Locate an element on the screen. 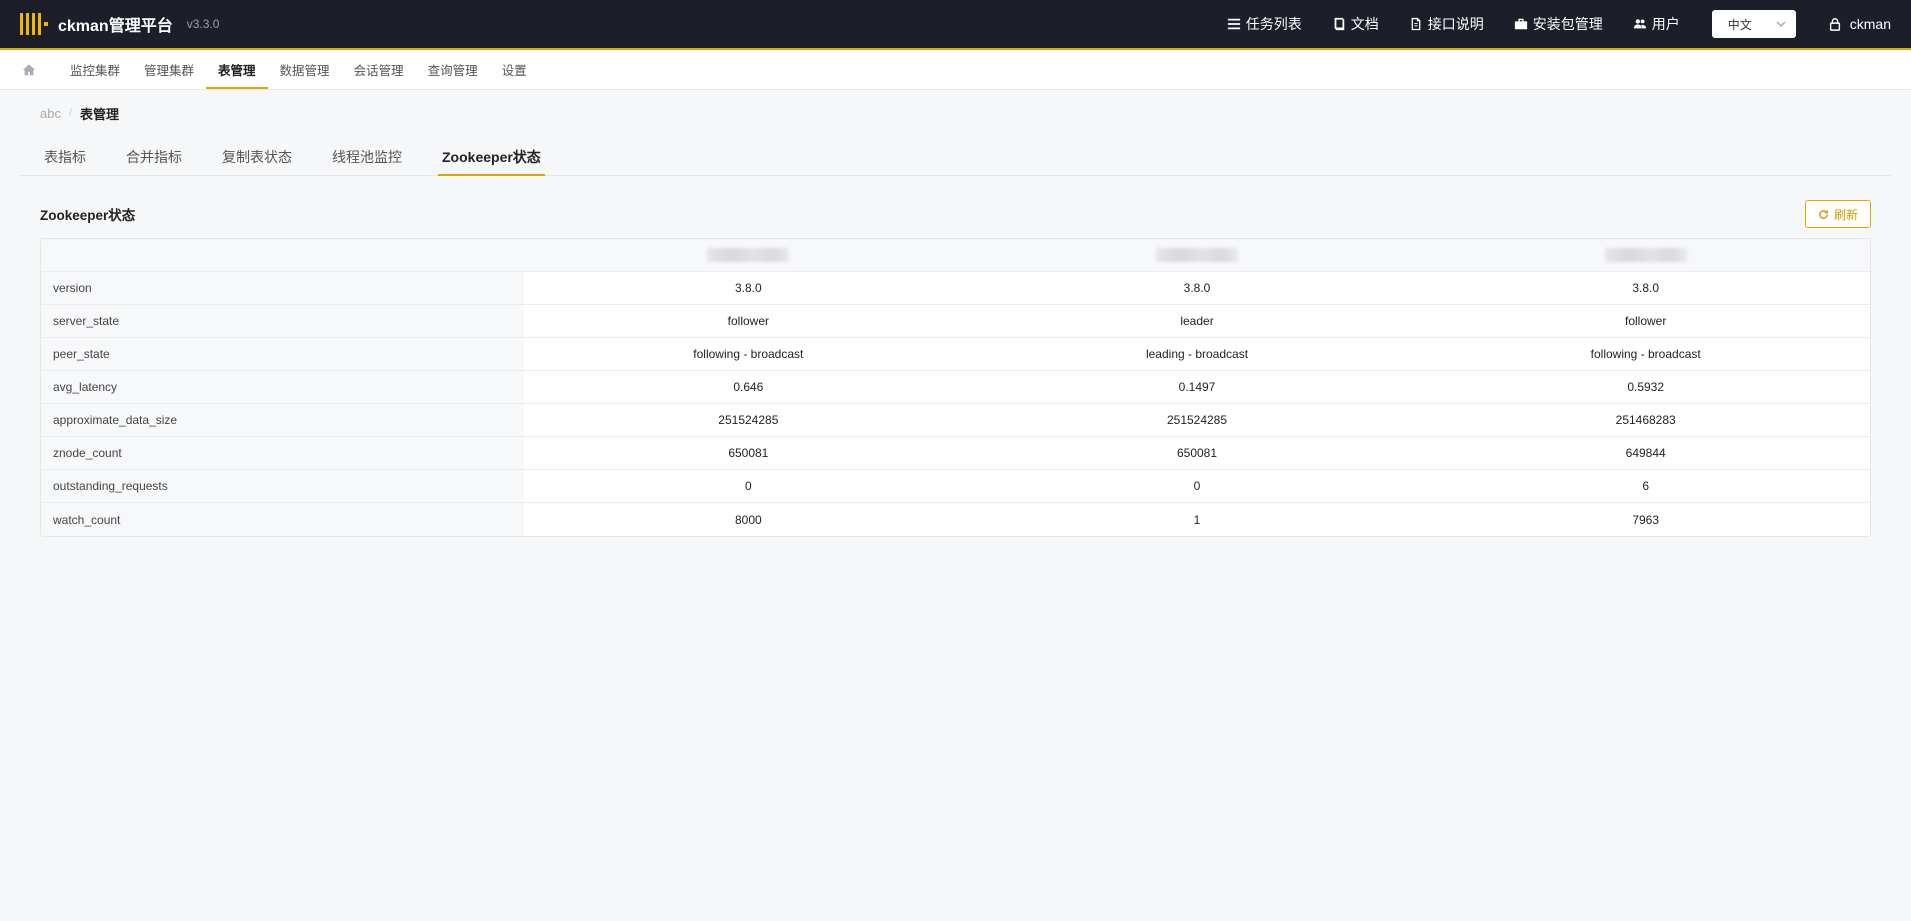 The height and width of the screenshot is (921, 1911). table-cell: 649844 is located at coordinates (1645, 453).